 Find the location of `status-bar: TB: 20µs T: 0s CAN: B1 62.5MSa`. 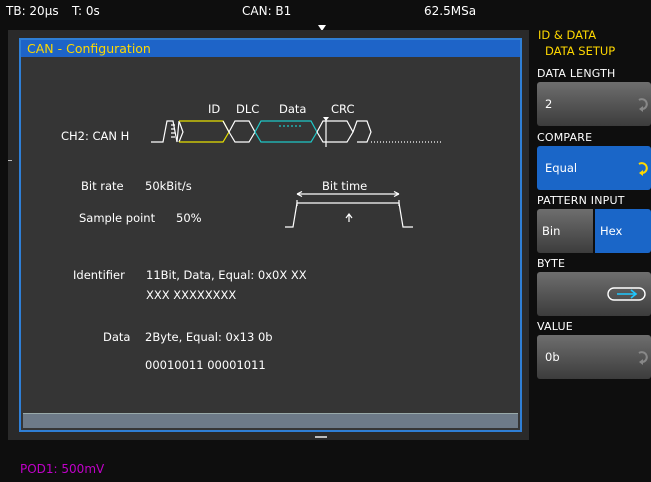

status-bar: TB: 20µs T: 0s CAN: B1 62.5MSa is located at coordinates (265, 11).